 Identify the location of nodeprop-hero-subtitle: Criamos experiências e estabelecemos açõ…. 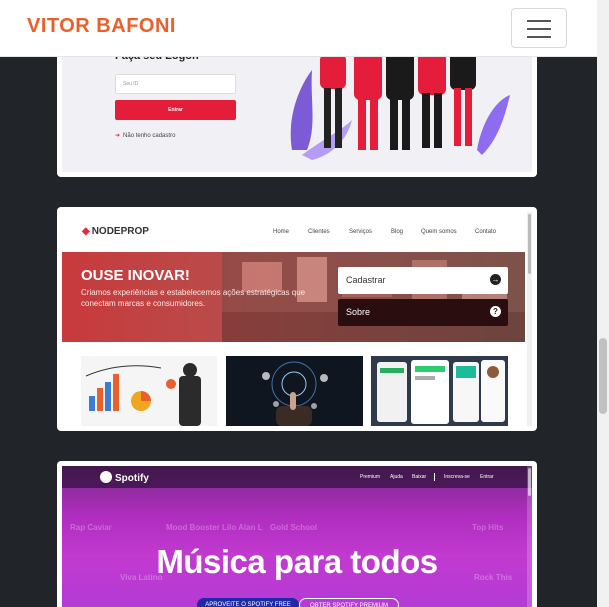
(193, 298).